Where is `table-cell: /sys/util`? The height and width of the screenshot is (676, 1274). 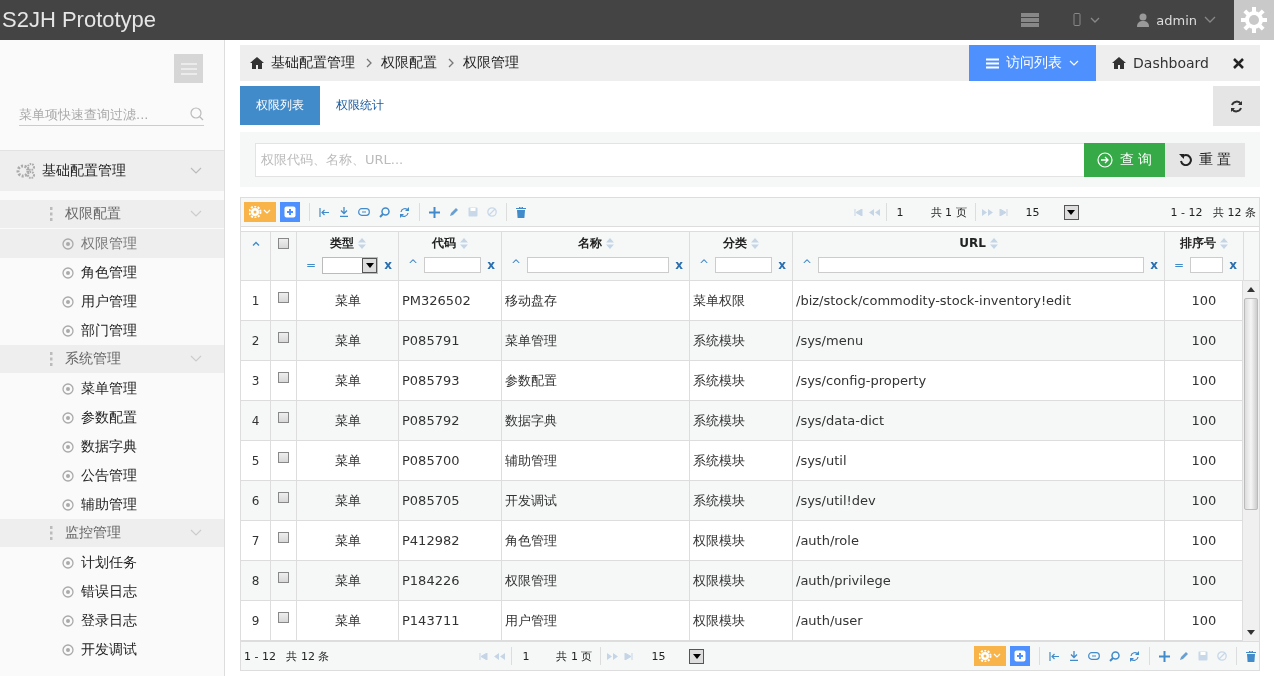
table-cell: /sys/util is located at coordinates (979, 460).